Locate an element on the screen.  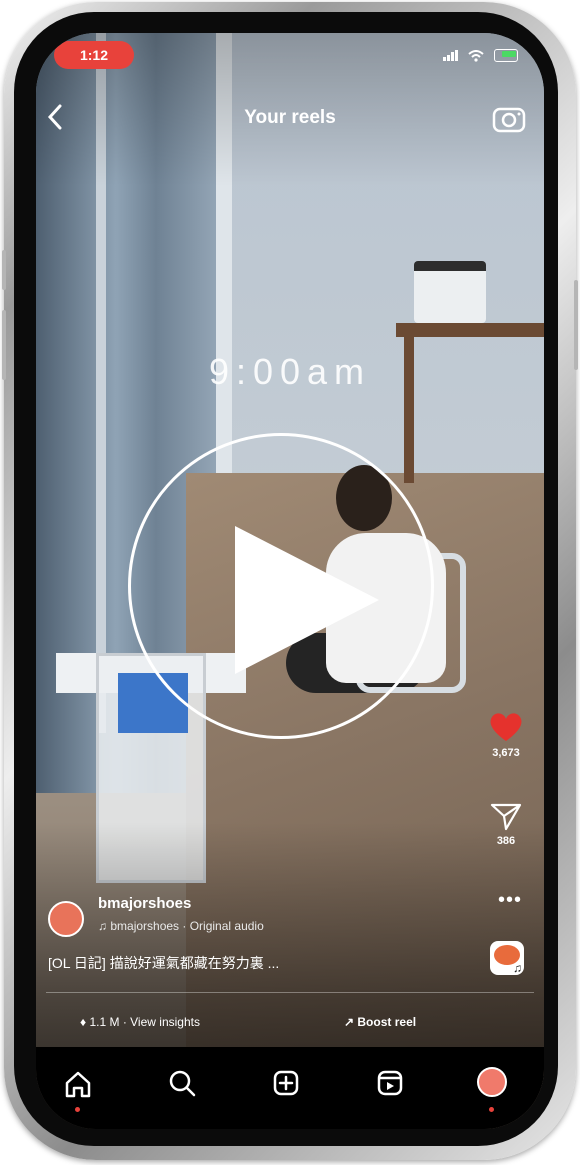
status-icons is located at coordinates (477, 55).